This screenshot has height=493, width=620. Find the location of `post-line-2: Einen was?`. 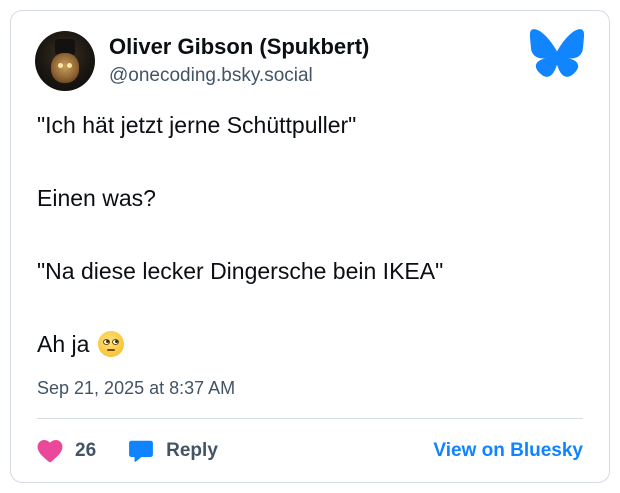

post-line-2: Einen was? is located at coordinates (96, 198).